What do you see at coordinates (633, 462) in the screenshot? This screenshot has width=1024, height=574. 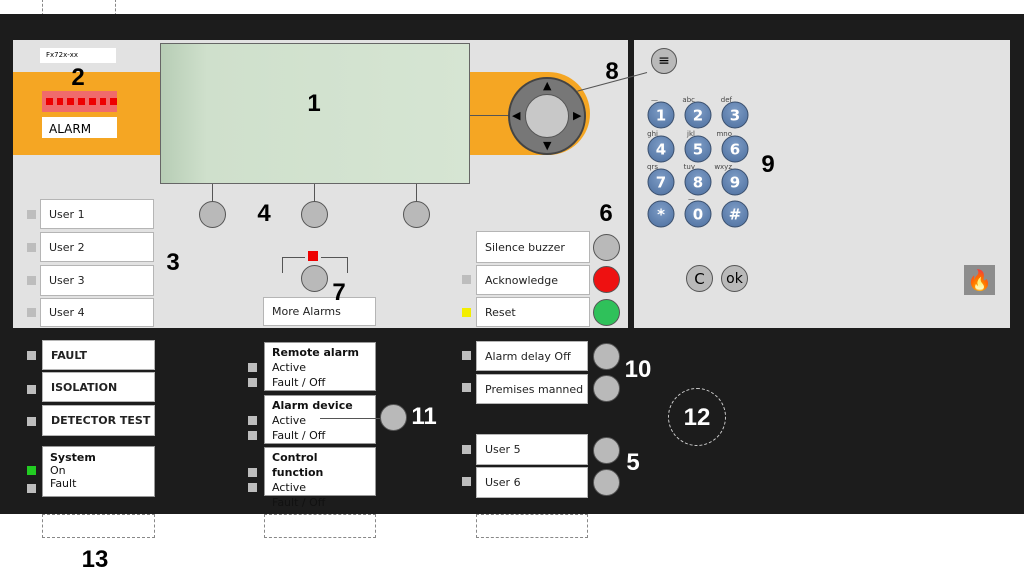 I see `callout-5: 5` at bounding box center [633, 462].